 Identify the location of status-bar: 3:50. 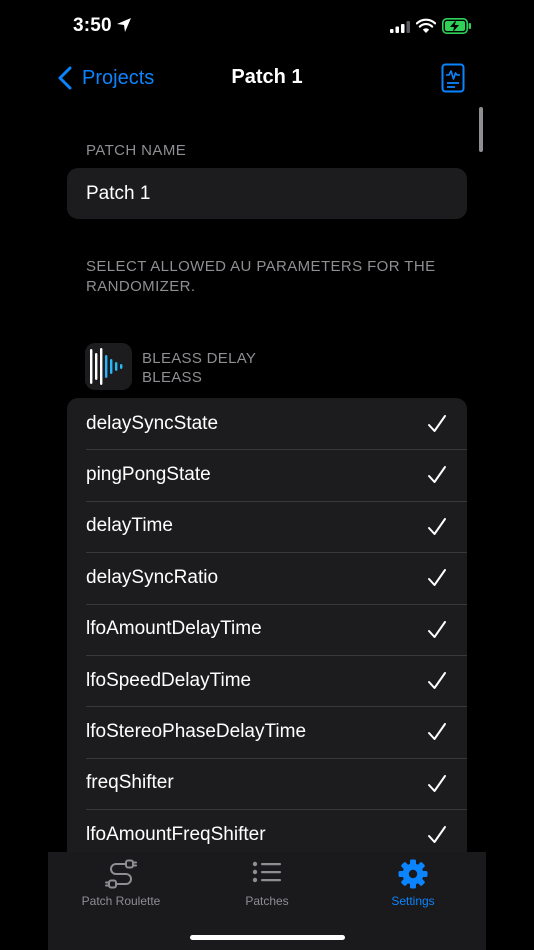
(267, 27).